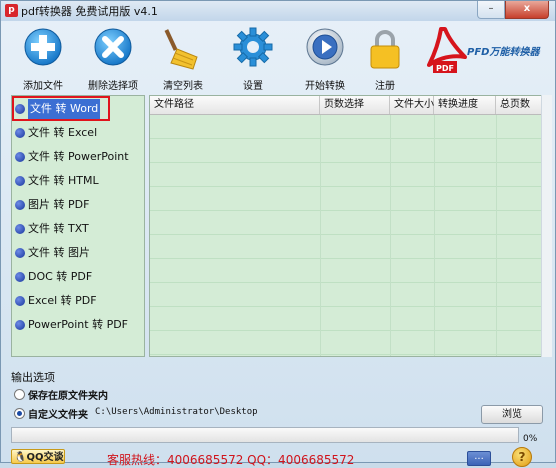  I want to click on app-icon: p, so click(11, 10).